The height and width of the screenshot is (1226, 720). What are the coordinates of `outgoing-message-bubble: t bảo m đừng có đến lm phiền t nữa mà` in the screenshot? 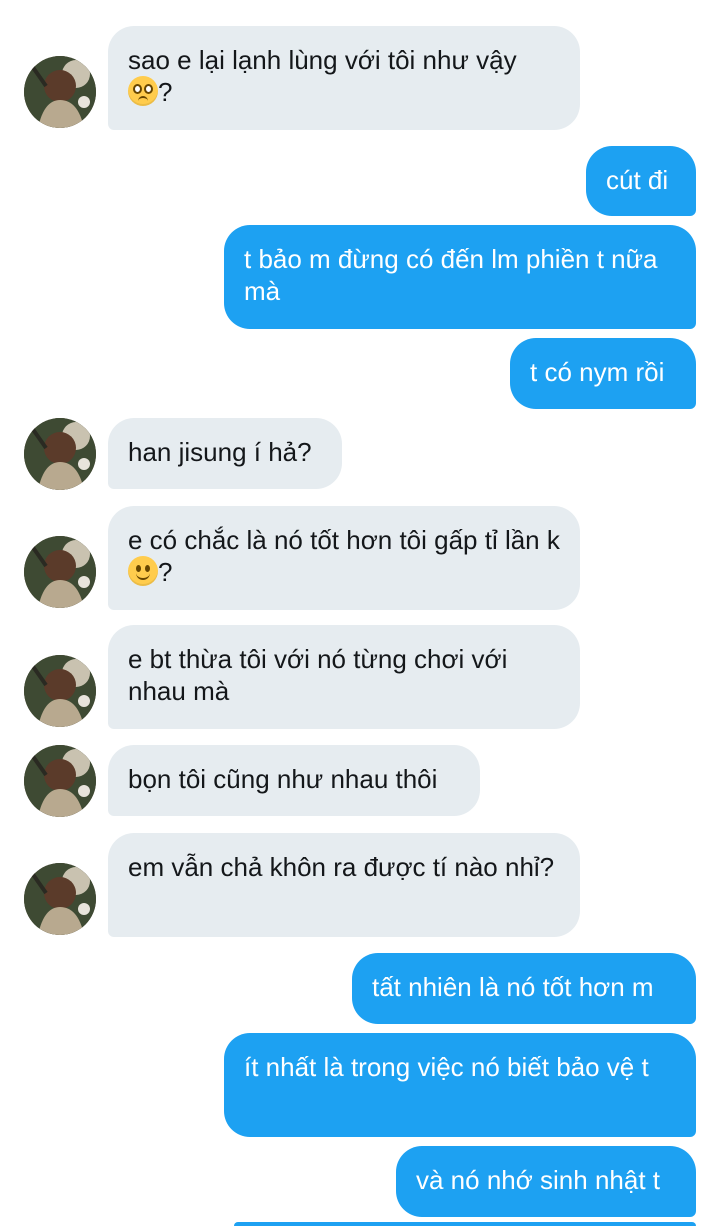 It's located at (460, 277).